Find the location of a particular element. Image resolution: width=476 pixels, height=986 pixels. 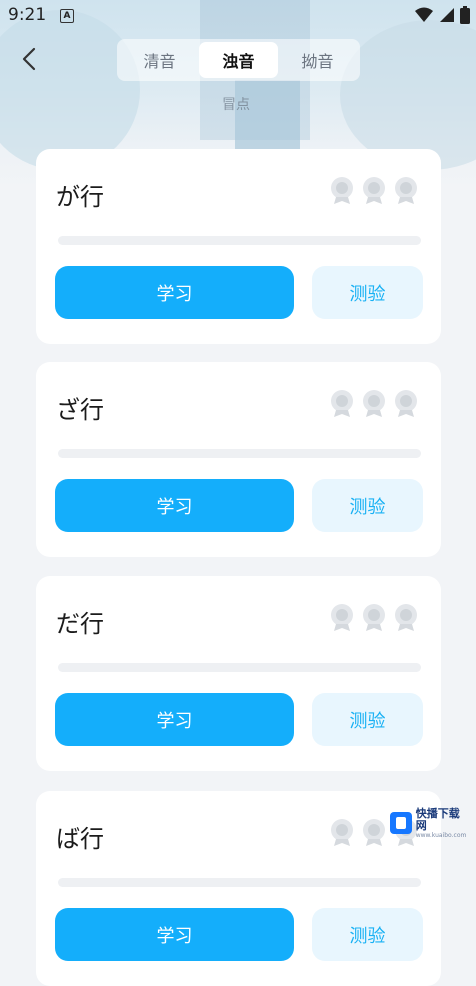

notification-icon: A is located at coordinates (67, 16).